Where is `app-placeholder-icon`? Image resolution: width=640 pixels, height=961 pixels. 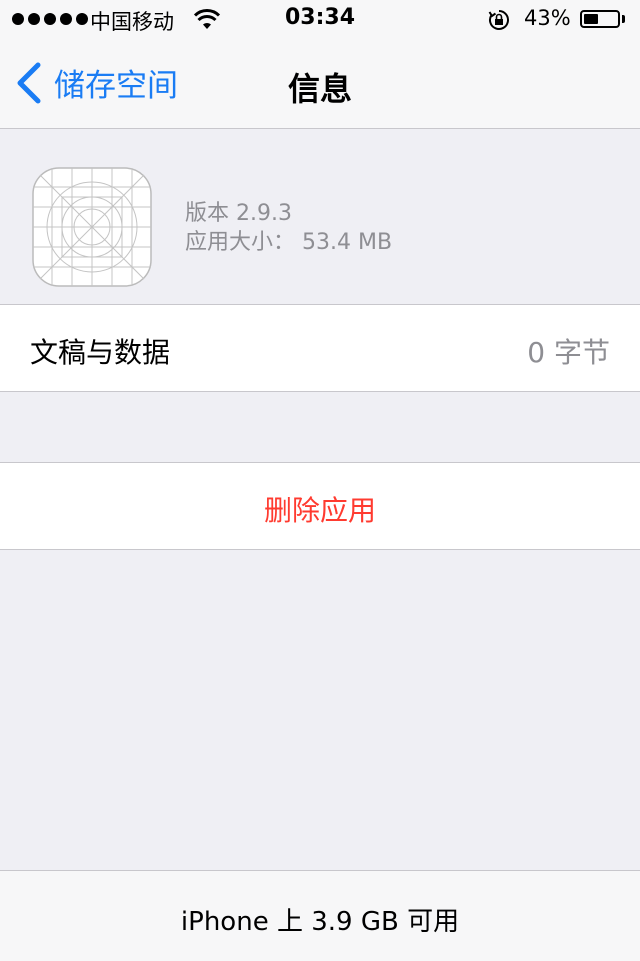 app-placeholder-icon is located at coordinates (92, 227).